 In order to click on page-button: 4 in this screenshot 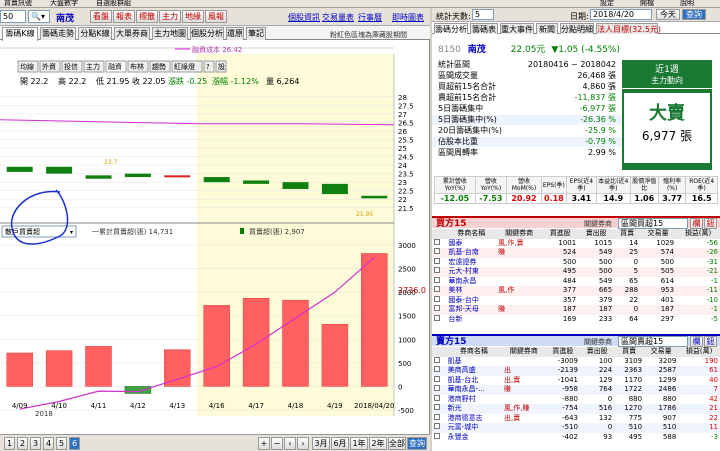, I will do `click(48, 443)`.